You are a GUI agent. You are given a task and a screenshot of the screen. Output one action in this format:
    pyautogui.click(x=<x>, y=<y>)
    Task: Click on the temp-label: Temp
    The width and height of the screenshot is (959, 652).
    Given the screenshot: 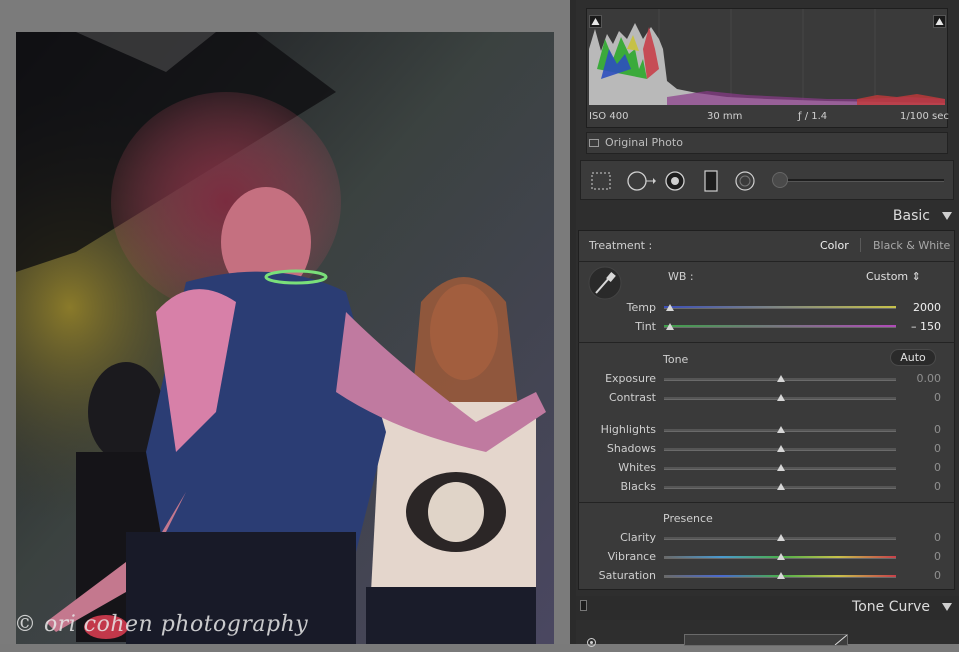 What is the action you would take?
    pyautogui.click(x=641, y=307)
    